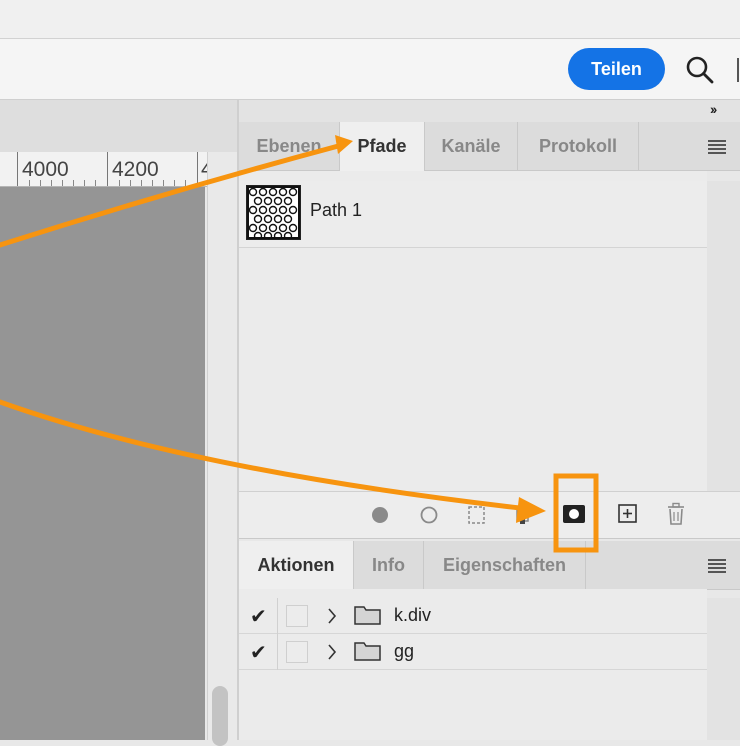 The height and width of the screenshot is (746, 740). I want to click on title-strip, so click(370, 19).